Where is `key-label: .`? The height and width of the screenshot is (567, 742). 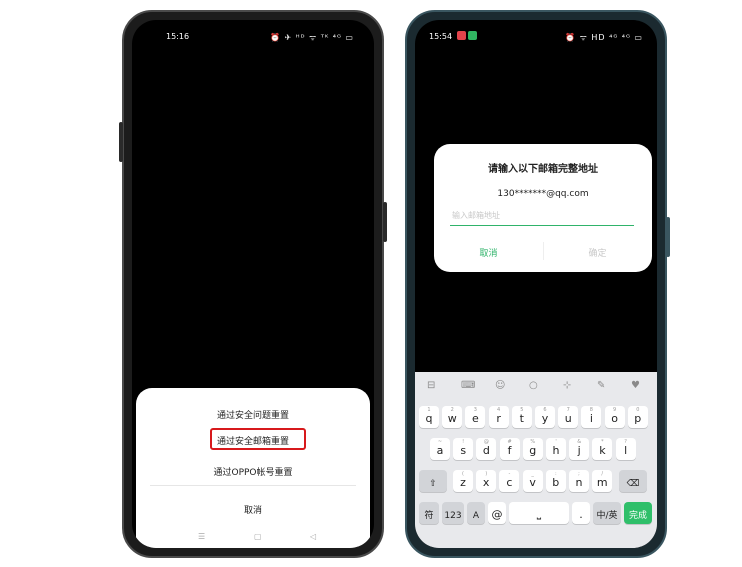 key-label: . is located at coordinates (581, 514).